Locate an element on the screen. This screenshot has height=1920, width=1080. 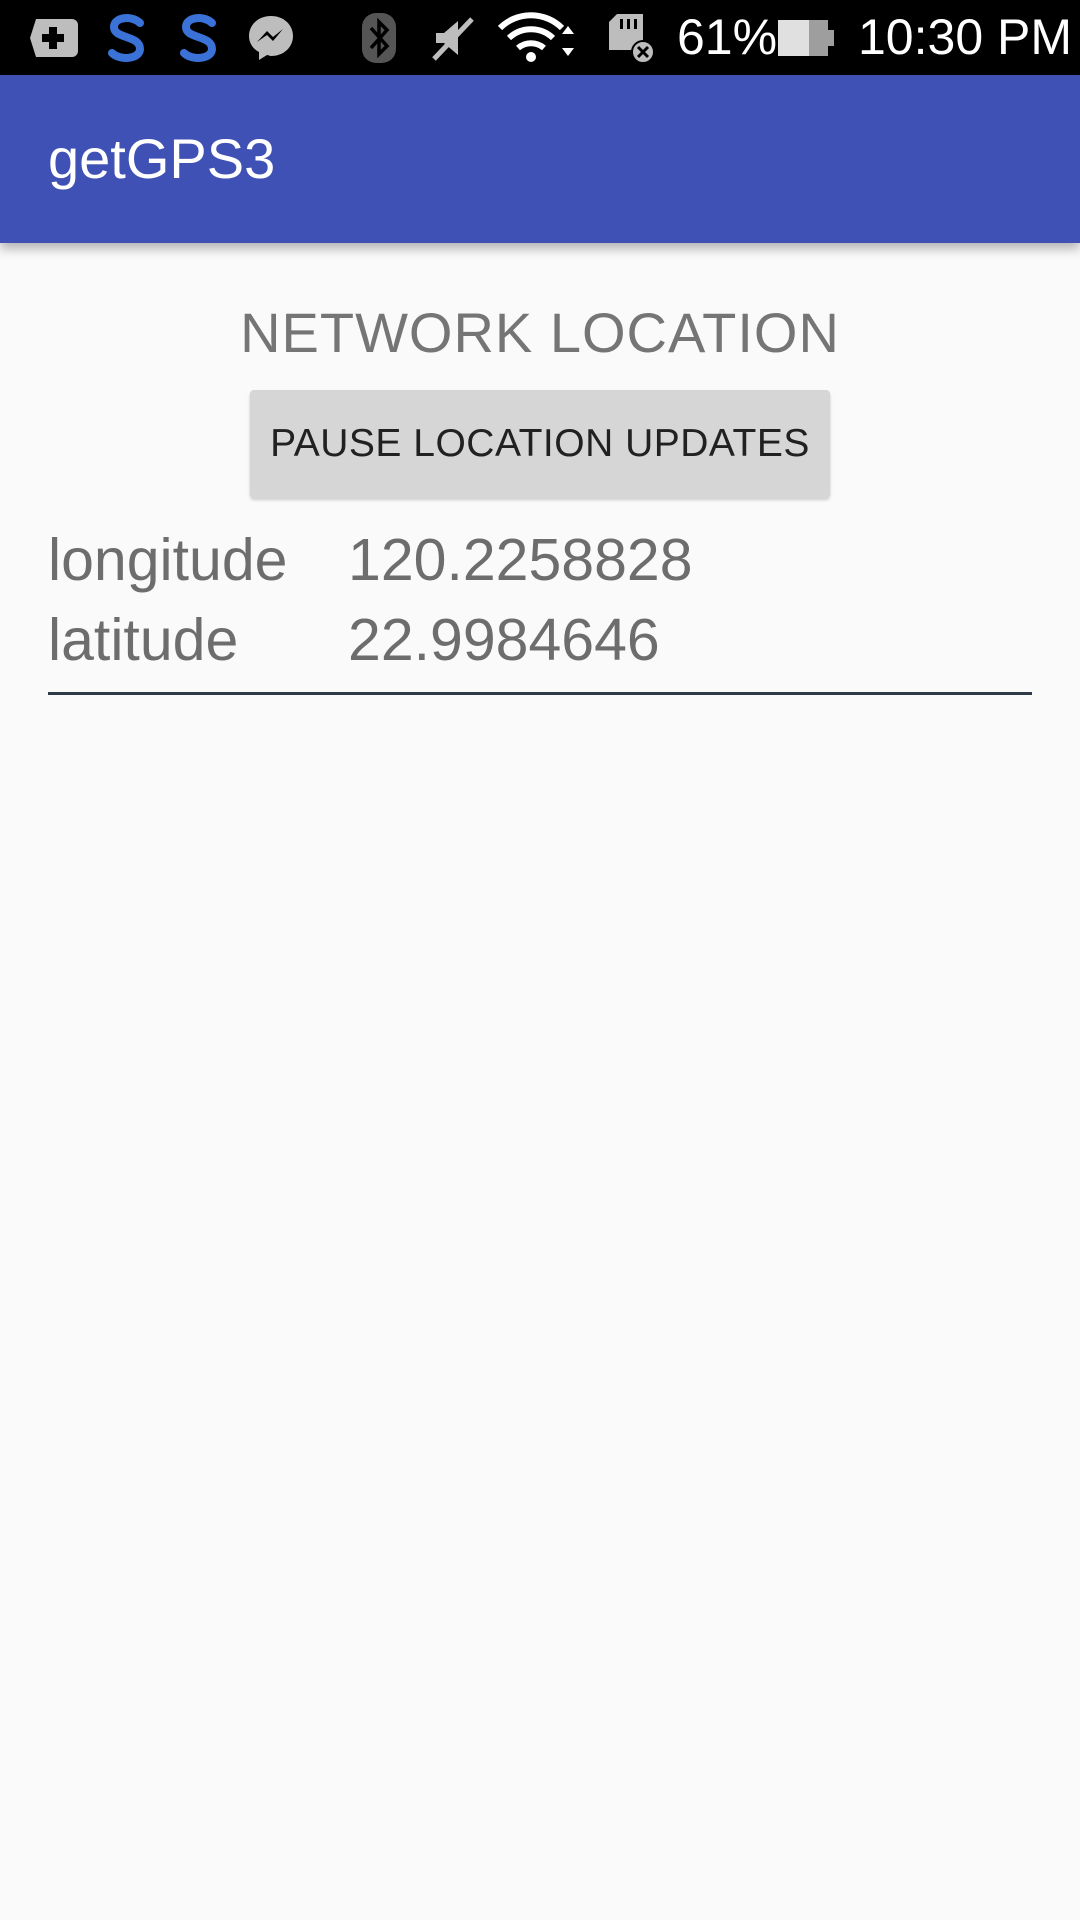
latitude-value: 22.9984646 is located at coordinates (504, 640).